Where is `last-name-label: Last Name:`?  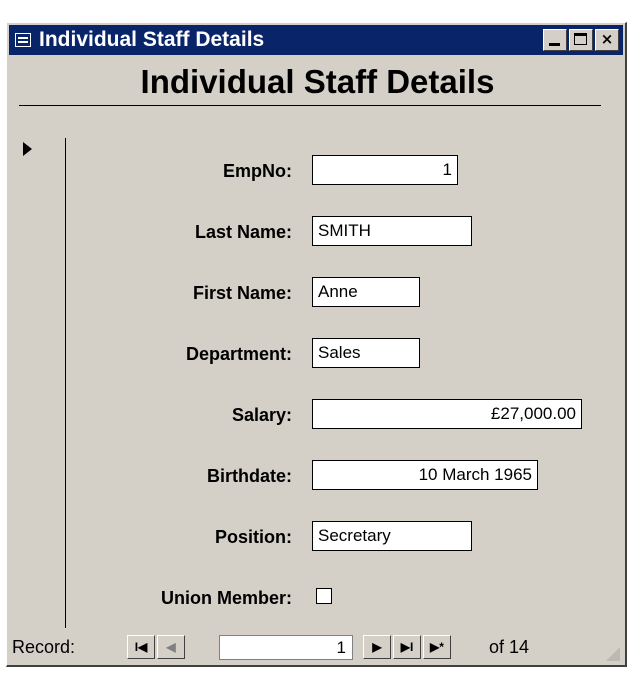 last-name-label: Last Name: is located at coordinates (243, 232).